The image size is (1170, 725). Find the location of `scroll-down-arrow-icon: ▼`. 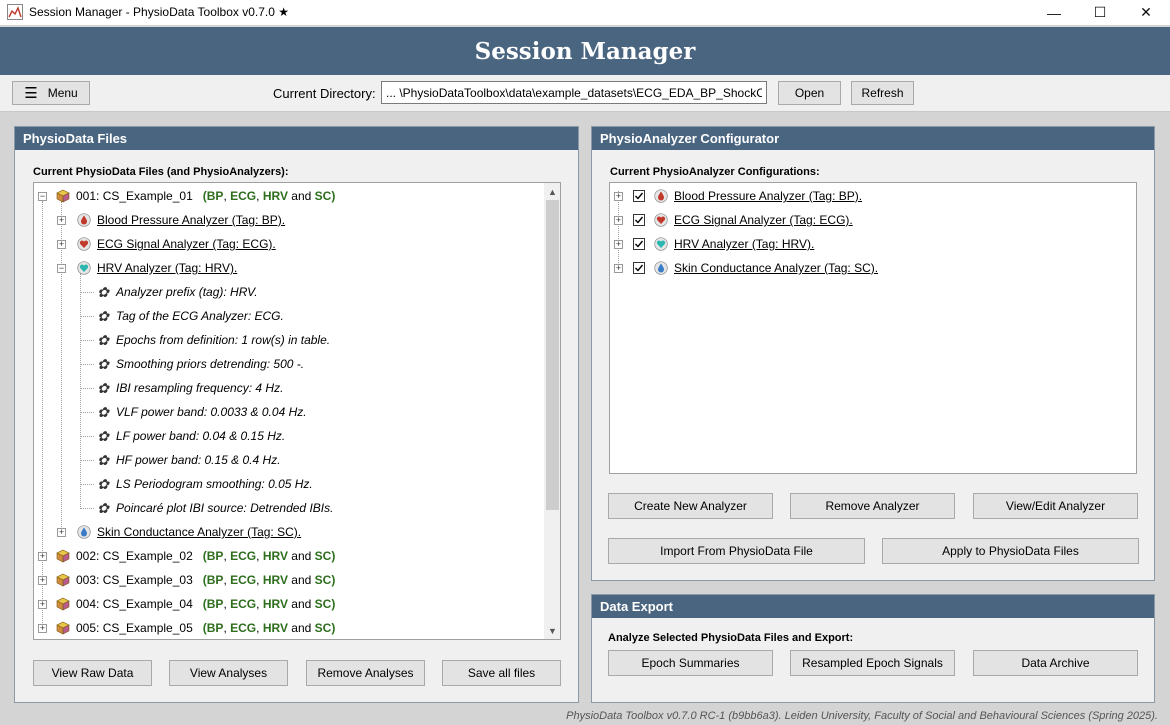

scroll-down-arrow-icon: ▼ is located at coordinates (552, 630).